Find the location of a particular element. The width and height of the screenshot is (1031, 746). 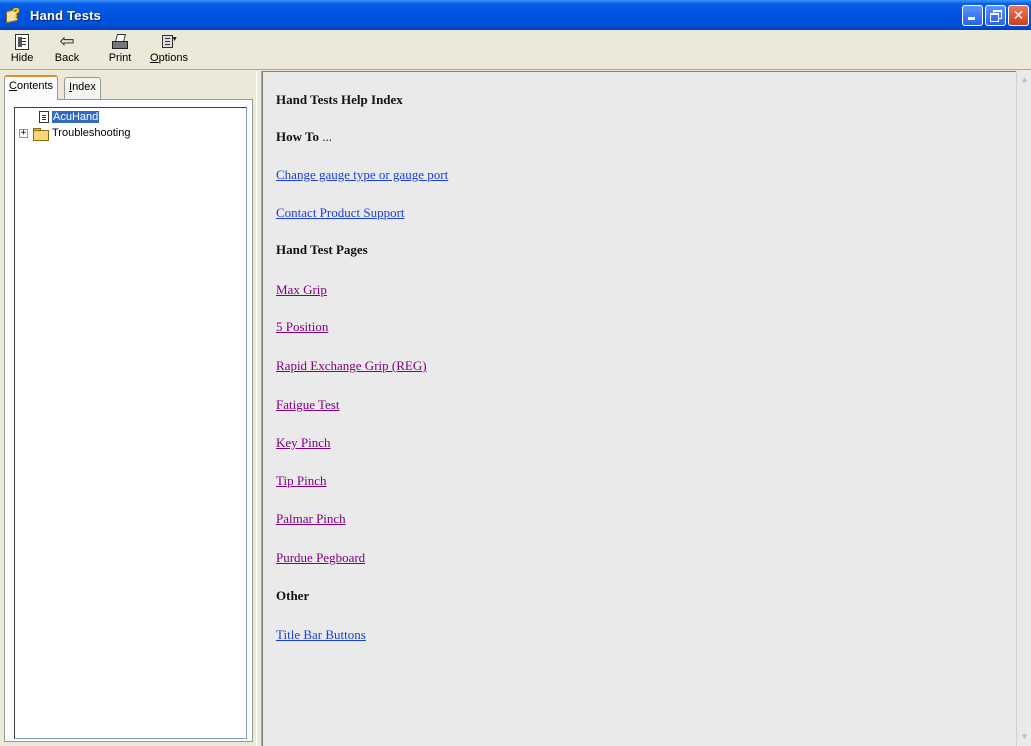

back-button: ⇦ Back is located at coordinates (67, 50).